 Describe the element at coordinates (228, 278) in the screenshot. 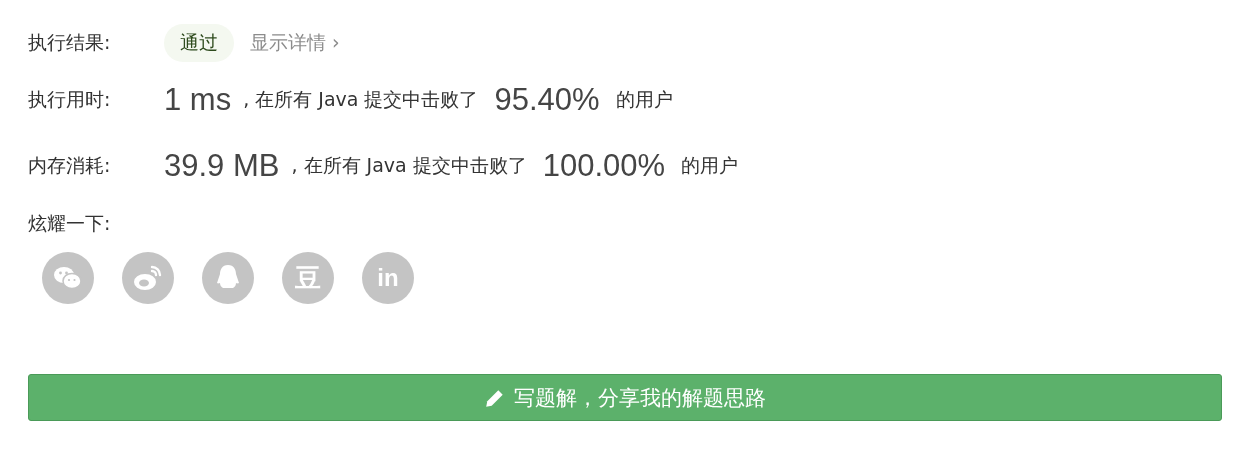

I see `penguin-icon` at that location.